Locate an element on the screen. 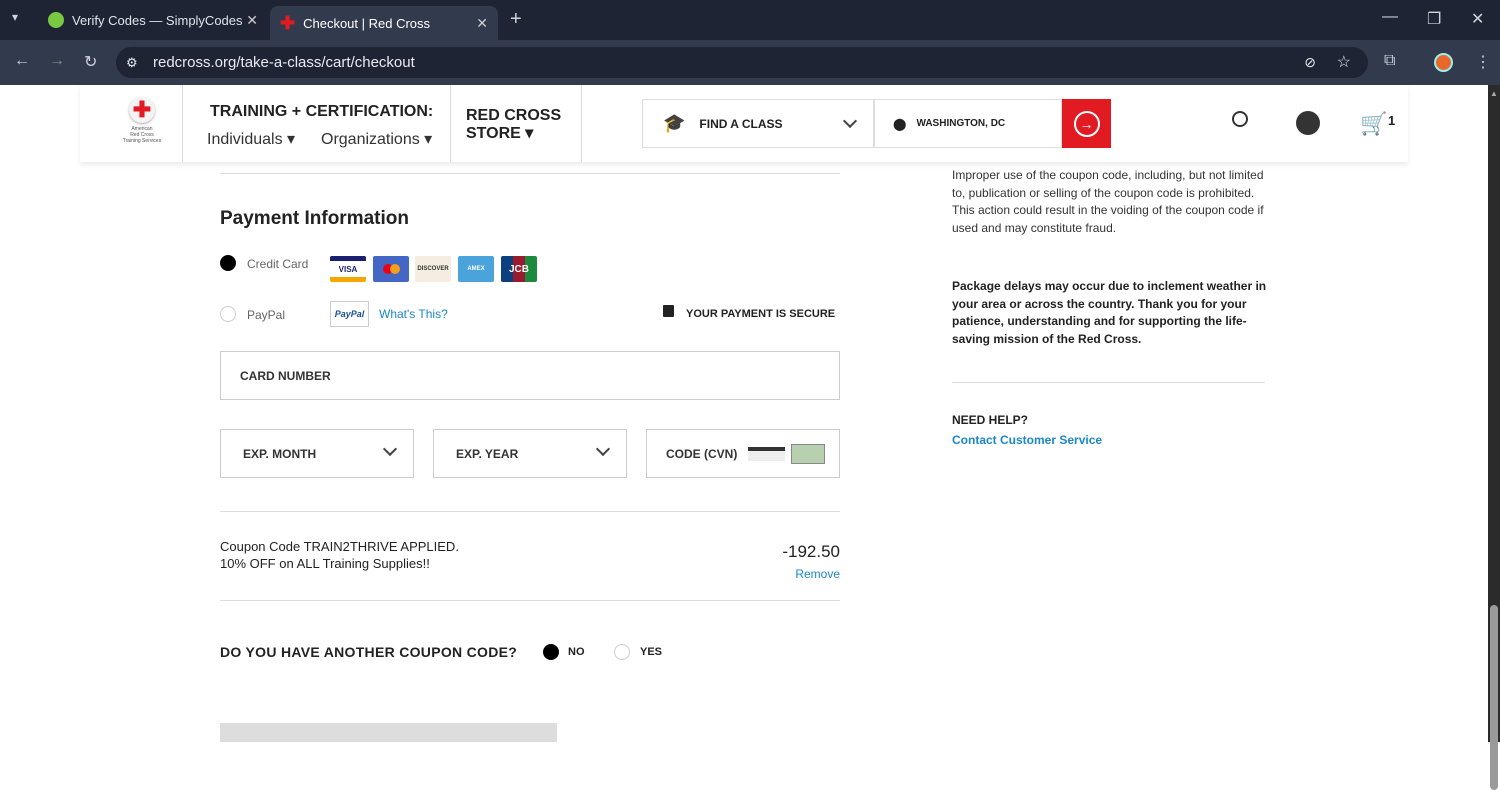  cart-icon: 🛒 is located at coordinates (1373, 124).